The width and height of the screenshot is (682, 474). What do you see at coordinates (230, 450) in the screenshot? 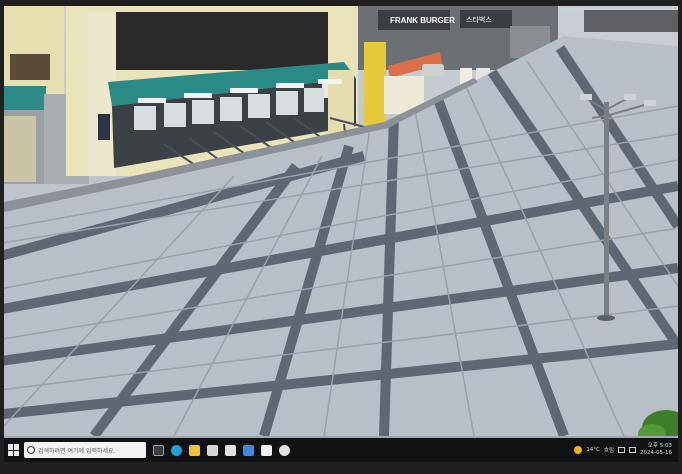
I see `mail-icon` at bounding box center [230, 450].